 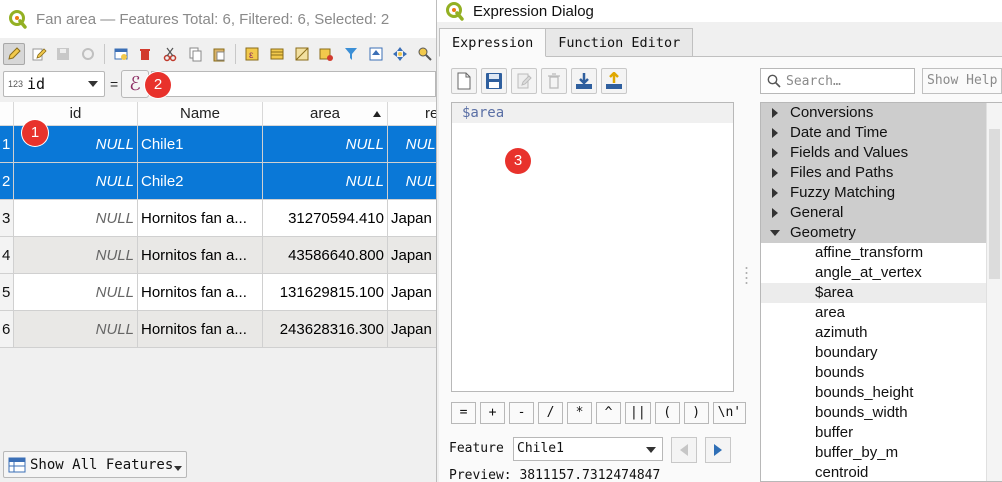 What do you see at coordinates (873, 153) in the screenshot?
I see `tree-group-fields-and-values: Fields and Values` at bounding box center [873, 153].